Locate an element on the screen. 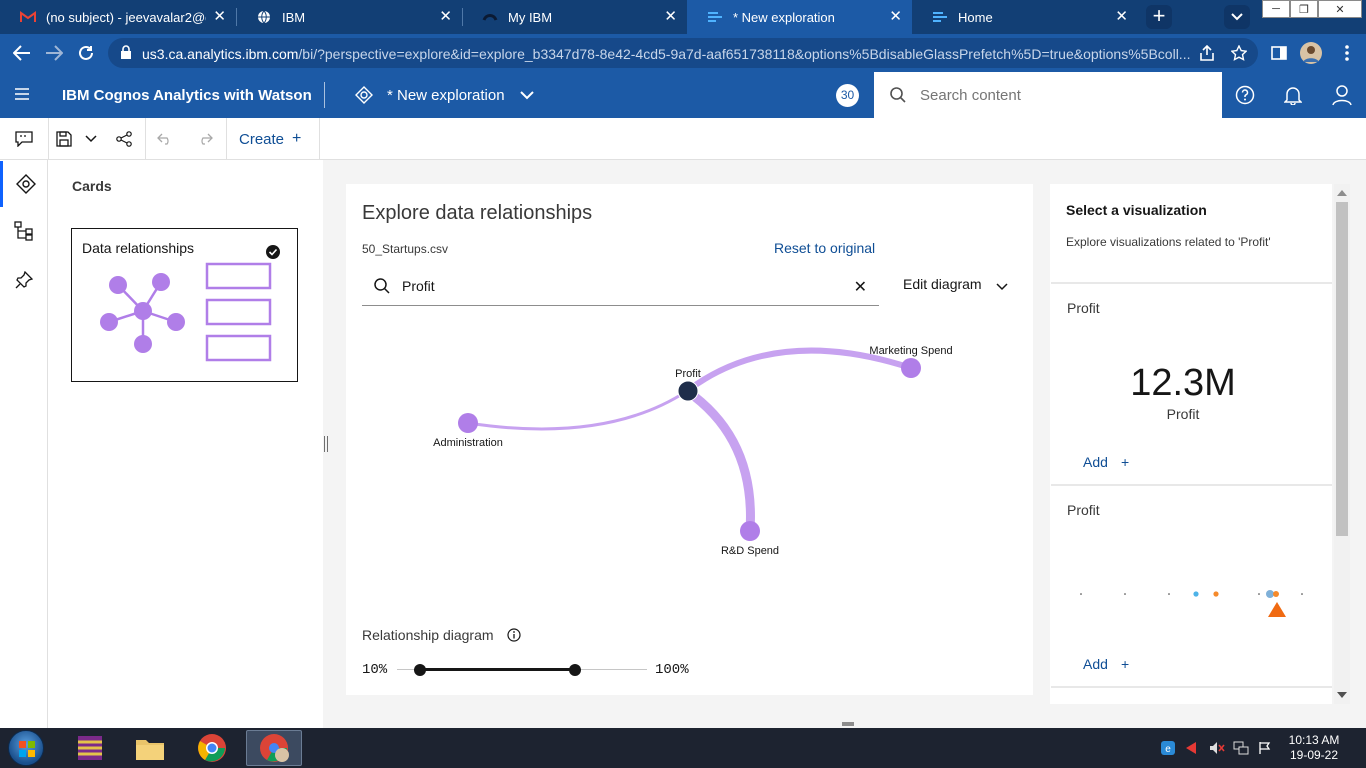 The image size is (1366, 768). cards-panel: Cards Data relationships is located at coordinates (185, 444).